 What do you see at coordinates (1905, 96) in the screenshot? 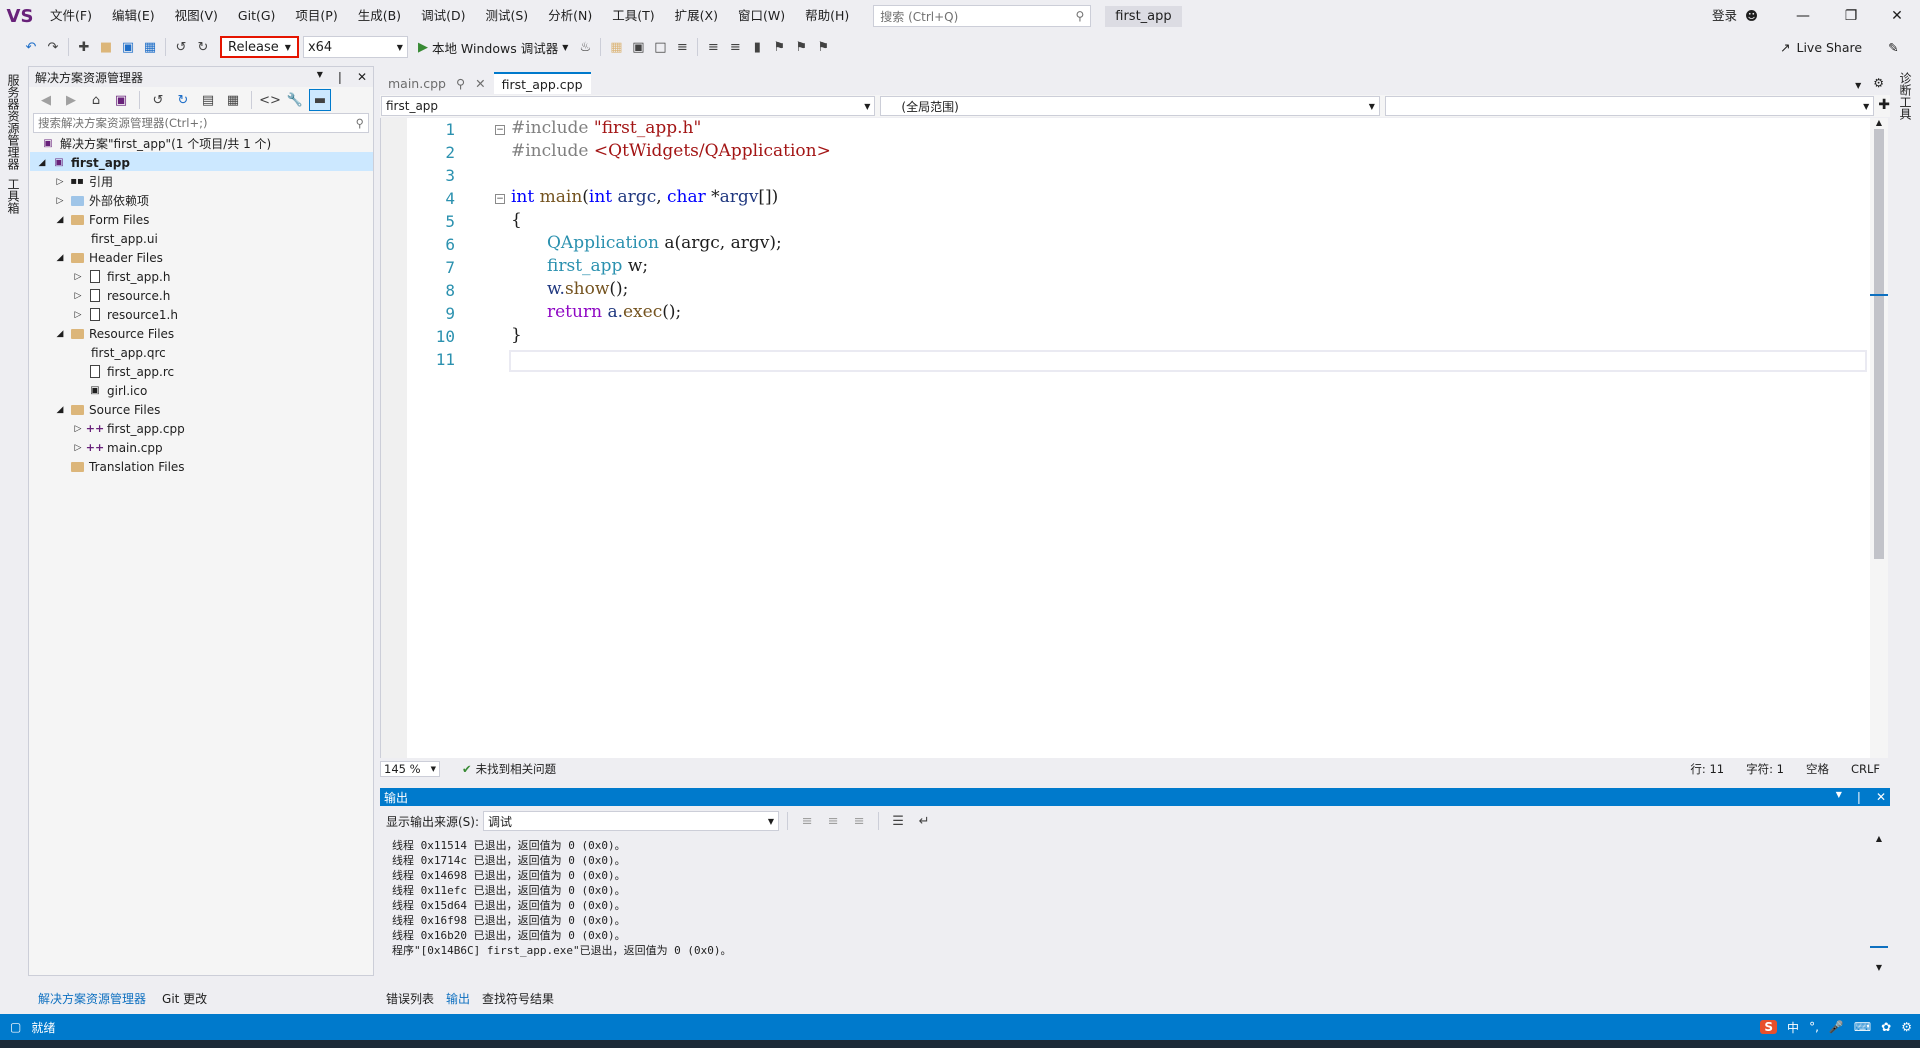
I see `diagnostic-tools-tab: 诊断工具` at bounding box center [1905, 96].